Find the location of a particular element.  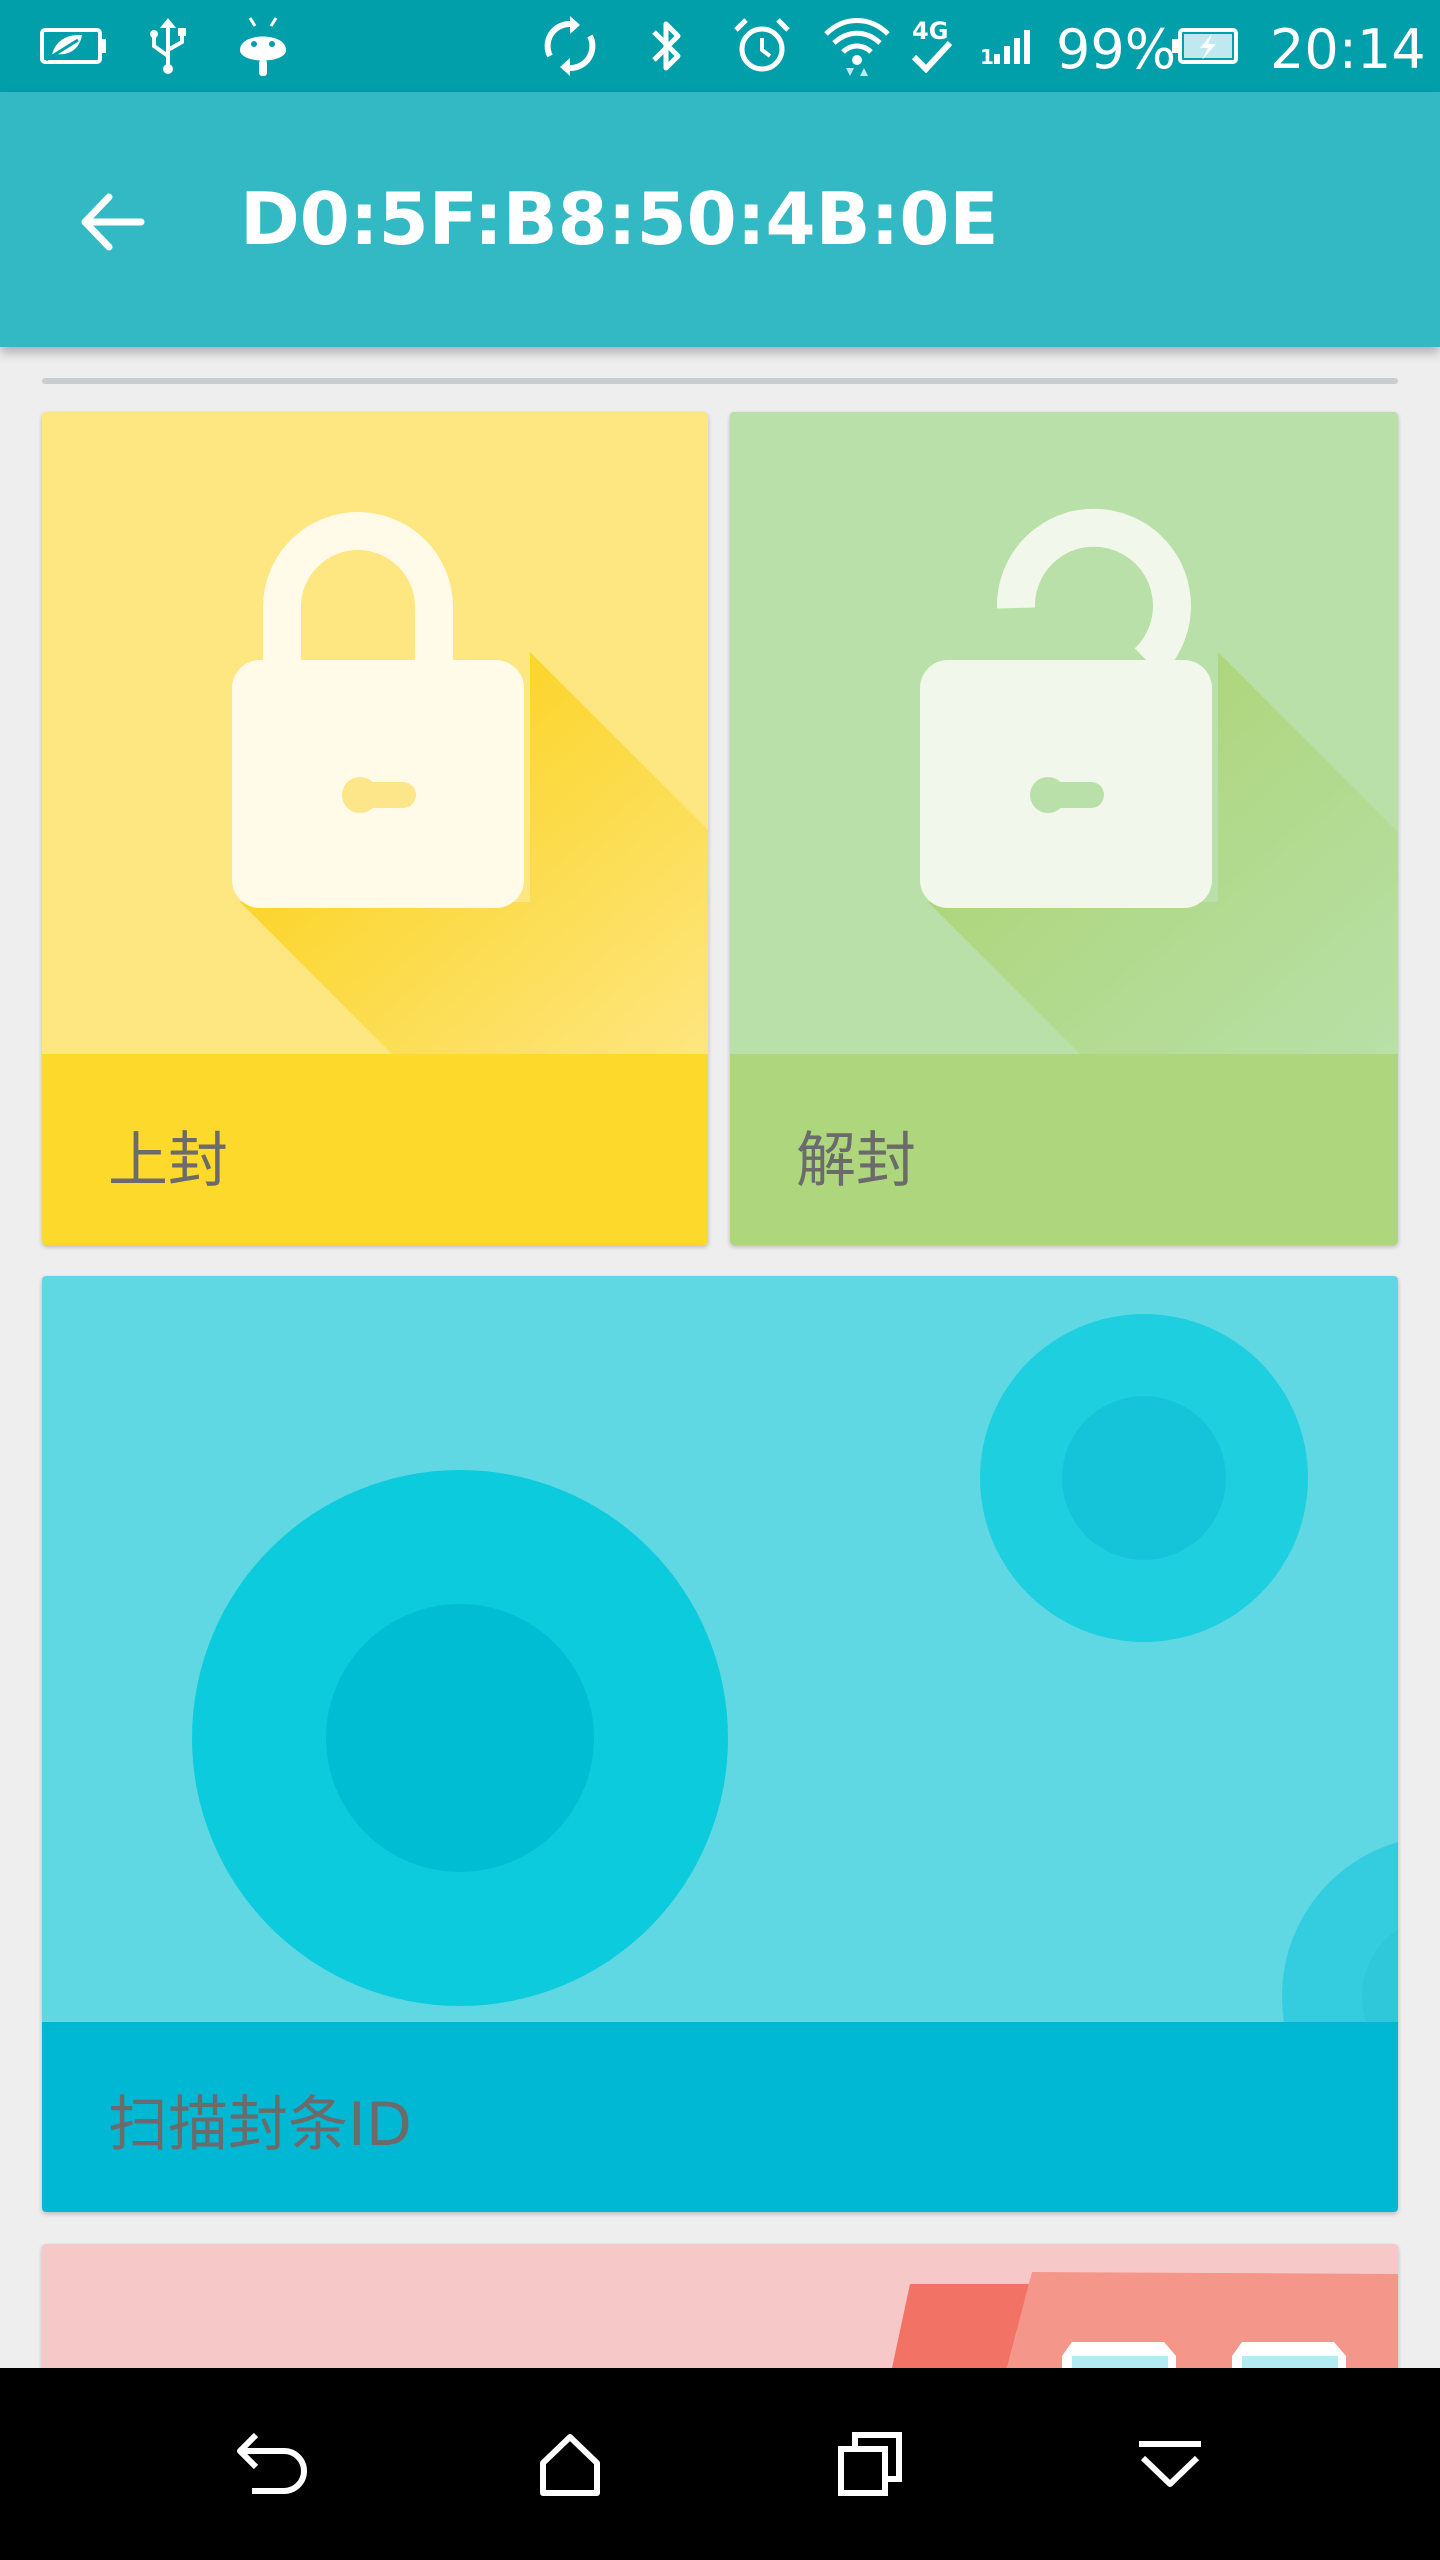

sync-icon is located at coordinates (570, 46).